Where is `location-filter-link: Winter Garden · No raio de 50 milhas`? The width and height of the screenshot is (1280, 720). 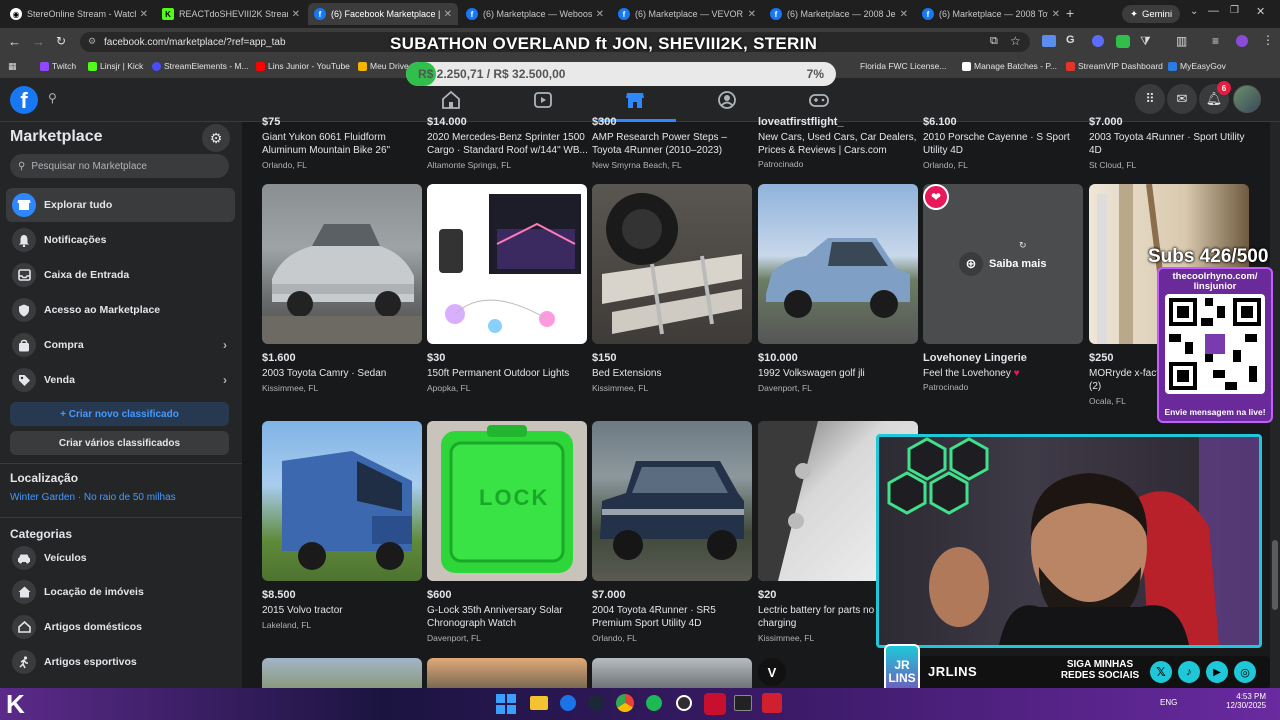
location-filter-link: Winter Garden · No raio de 50 milhas is located at coordinates (93, 497).